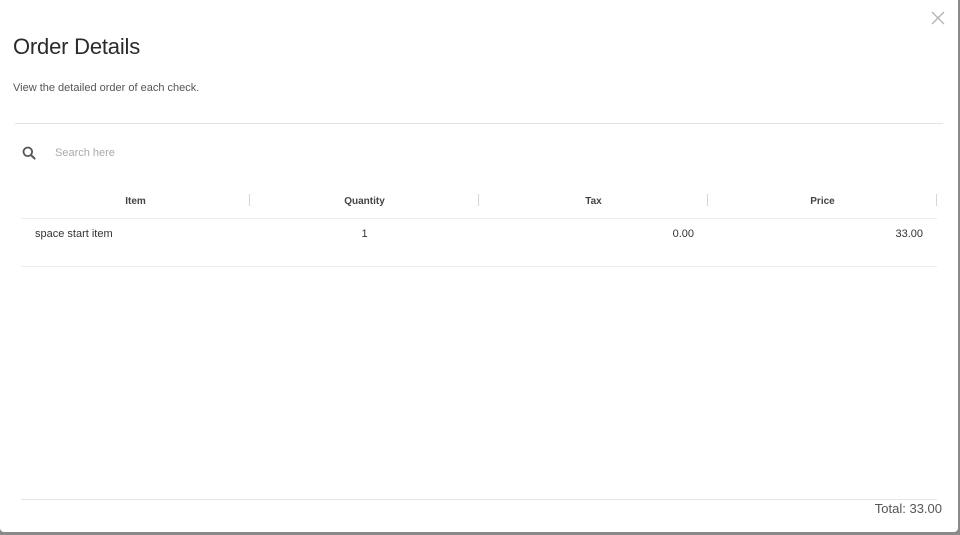  I want to click on order-total: Total: 33.00, so click(908, 508).